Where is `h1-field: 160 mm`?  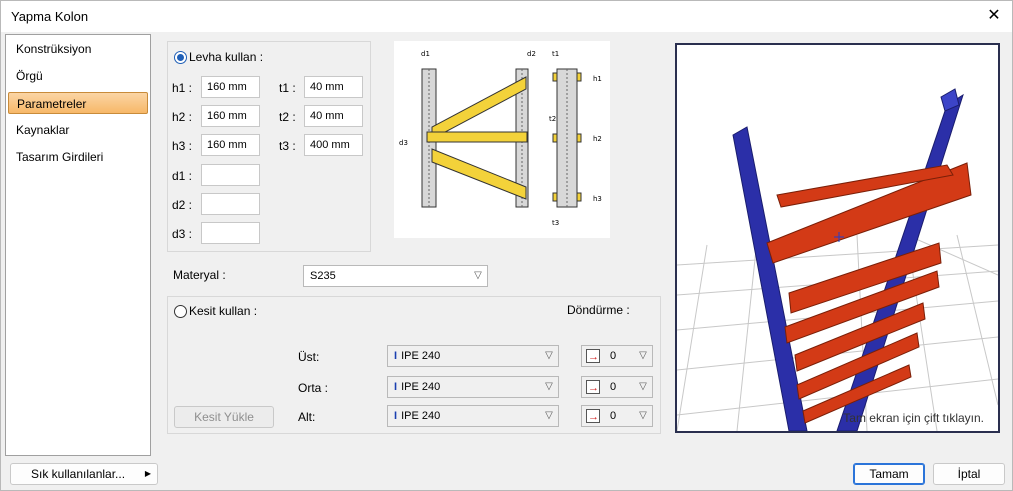
h1-field: 160 mm is located at coordinates (230, 87).